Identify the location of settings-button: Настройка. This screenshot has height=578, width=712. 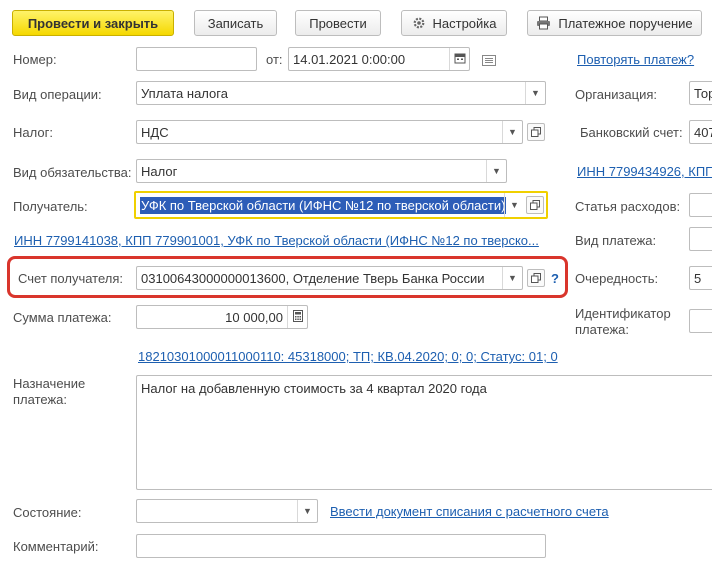
(454, 23).